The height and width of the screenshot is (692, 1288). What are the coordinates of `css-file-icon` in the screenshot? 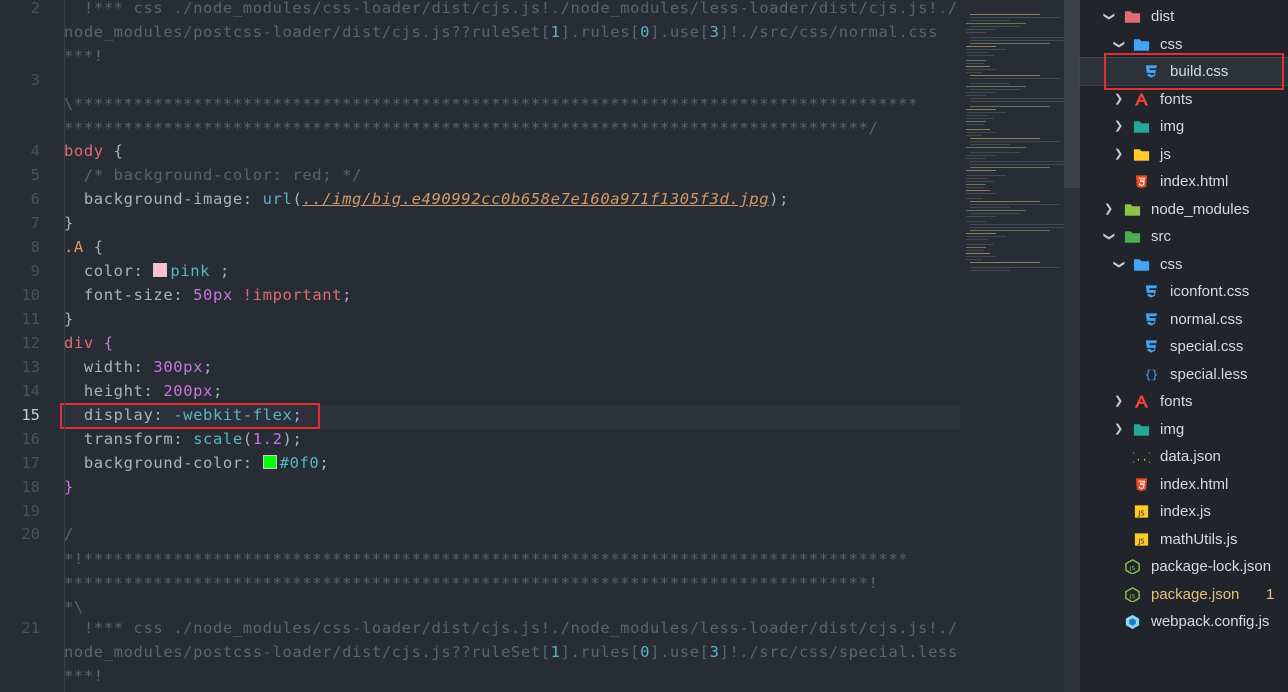 It's located at (1152, 291).